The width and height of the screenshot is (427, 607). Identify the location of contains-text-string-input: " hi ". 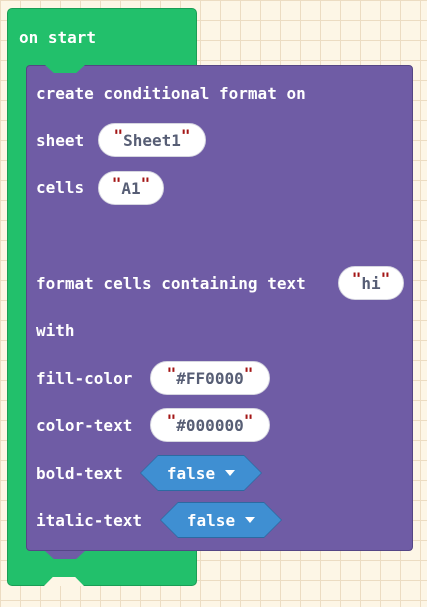
(371, 283).